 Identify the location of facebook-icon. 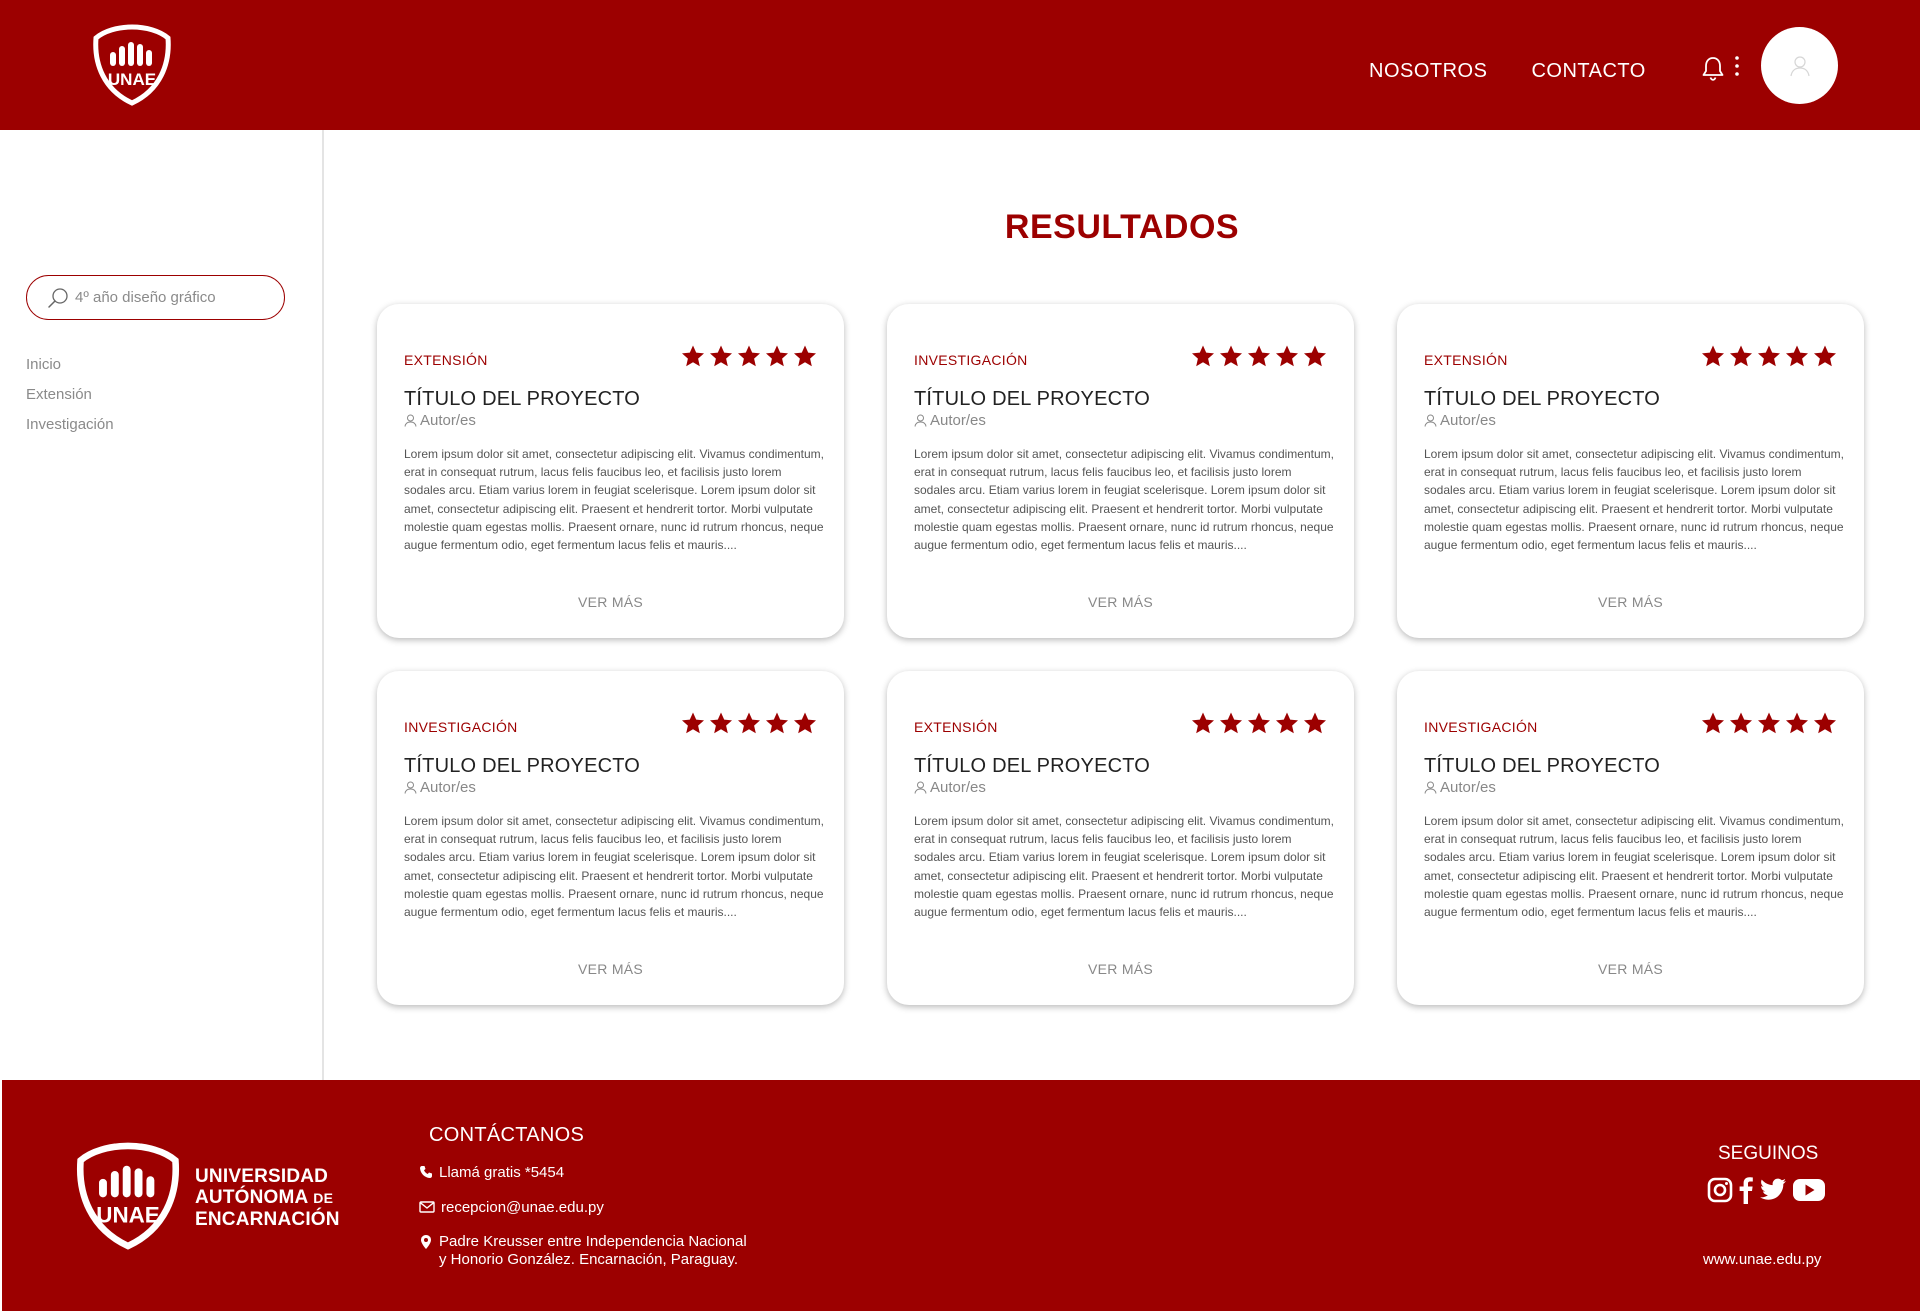
(1746, 1190).